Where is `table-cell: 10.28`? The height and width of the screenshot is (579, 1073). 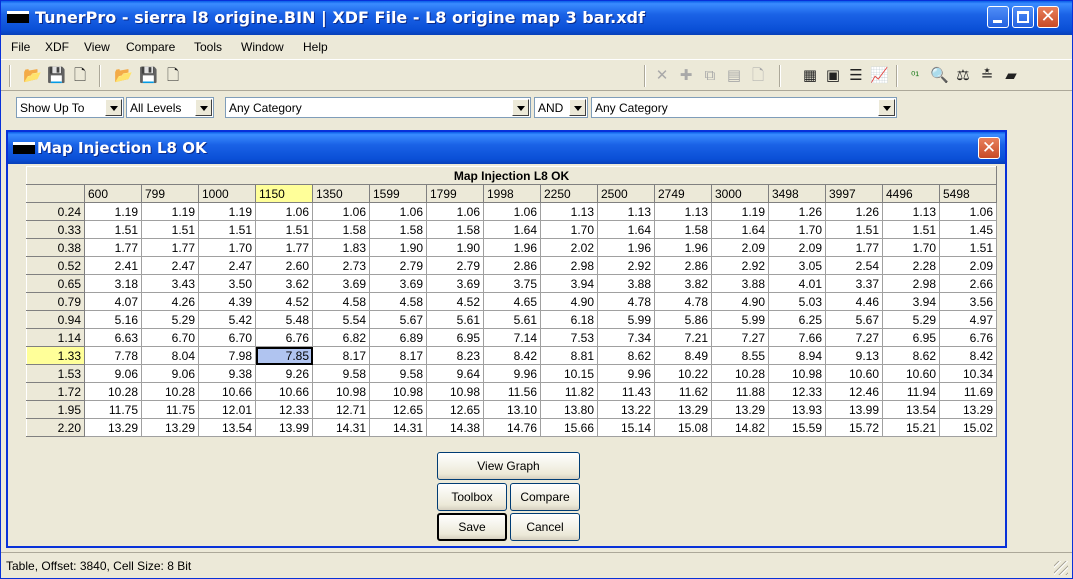 table-cell: 10.28 is located at coordinates (170, 391).